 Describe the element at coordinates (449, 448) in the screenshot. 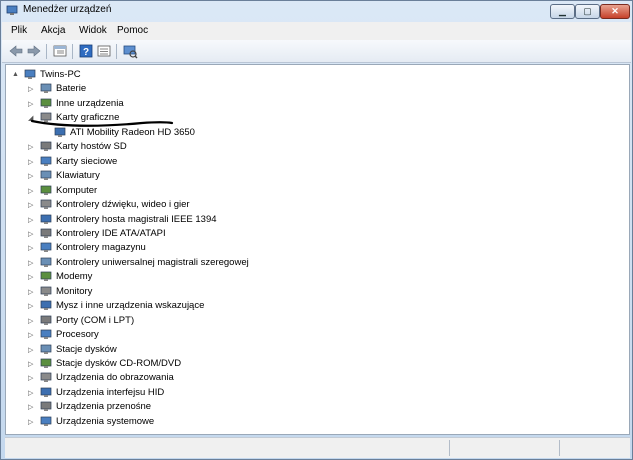

I see `status-separator` at that location.